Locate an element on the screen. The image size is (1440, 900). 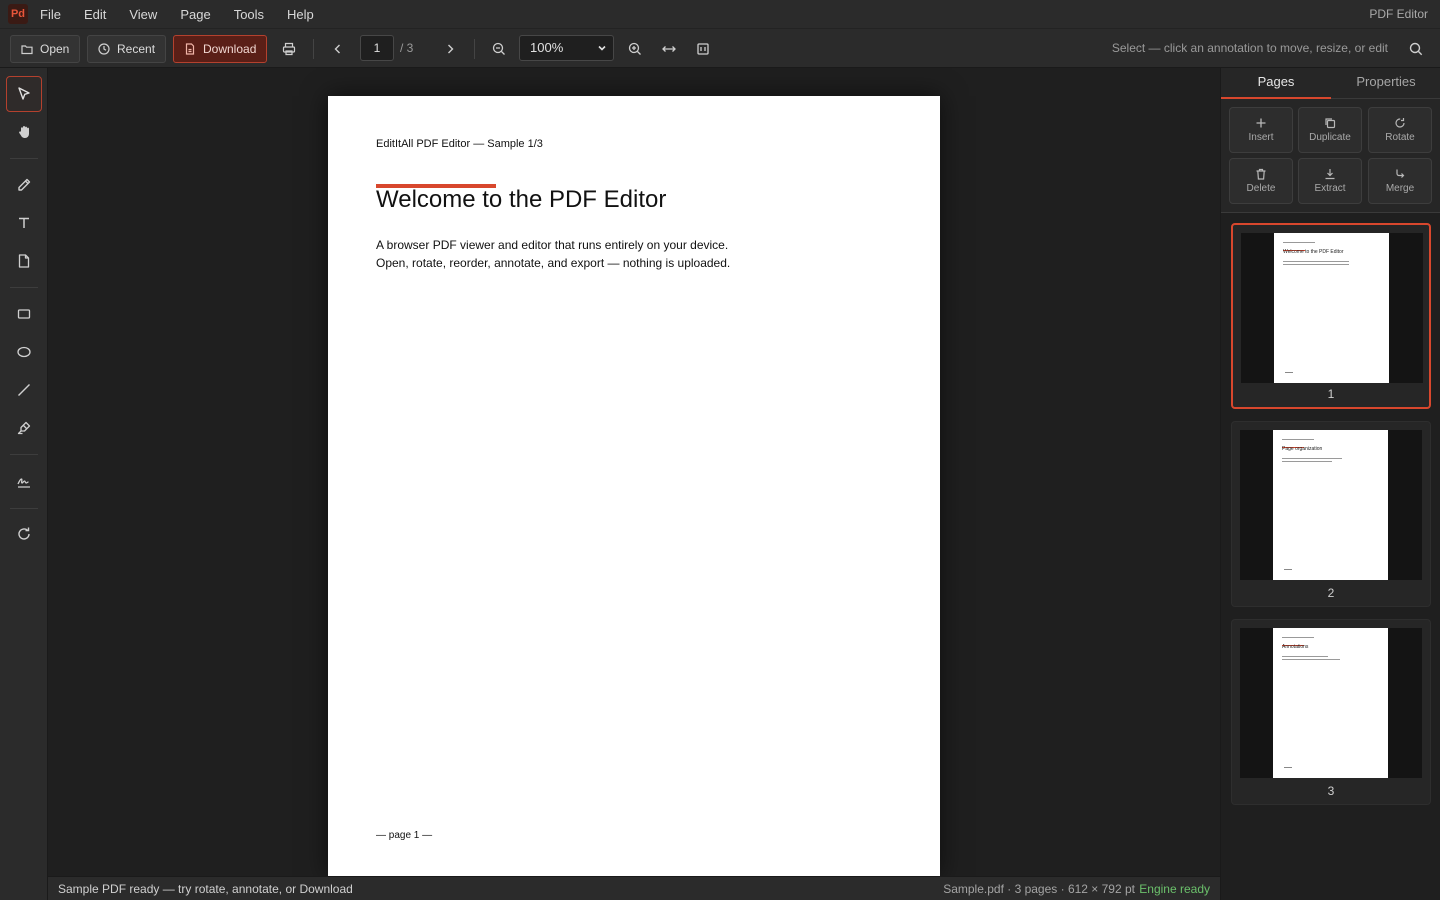
rotate-icon is located at coordinates (24, 534).